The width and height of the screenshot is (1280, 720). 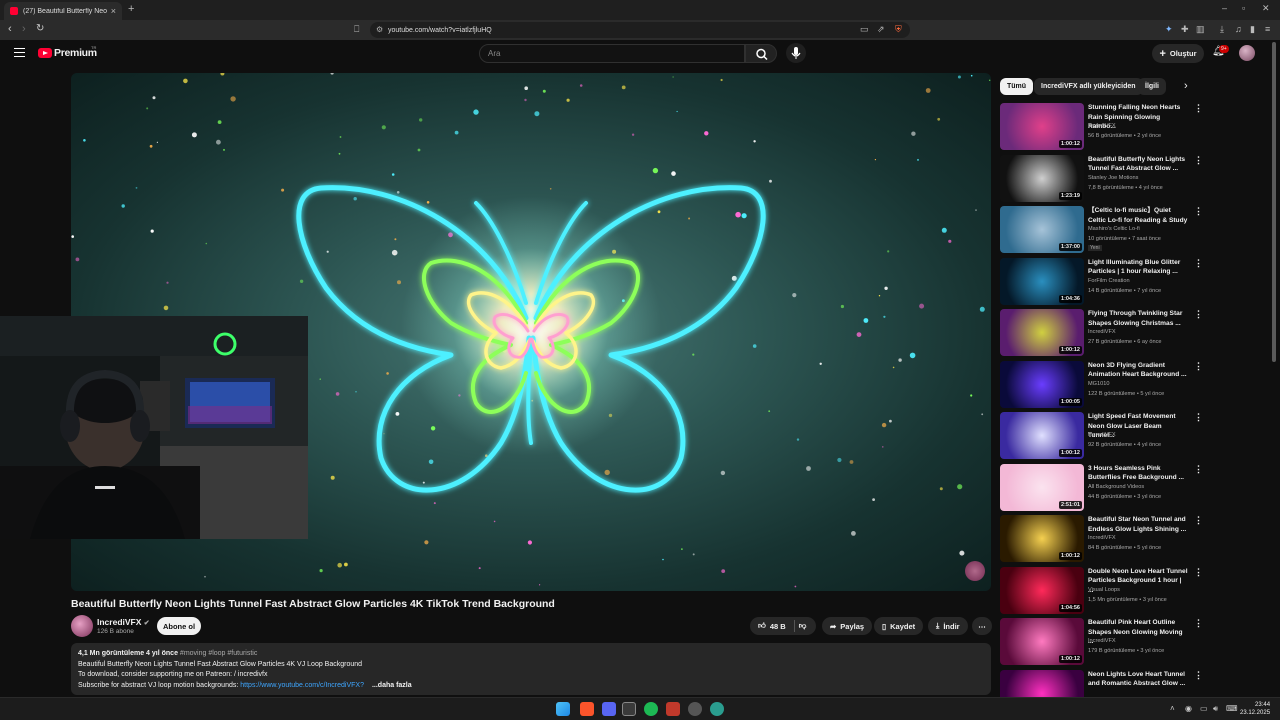 What do you see at coordinates (392, 685) in the screenshot?
I see `show-more-button: ...daha fazla` at bounding box center [392, 685].